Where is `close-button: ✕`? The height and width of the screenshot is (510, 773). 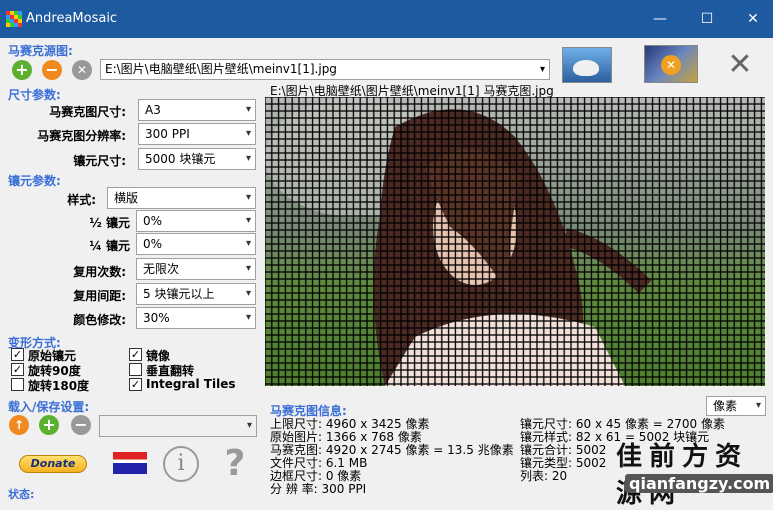 close-button: ✕ is located at coordinates (753, 19).